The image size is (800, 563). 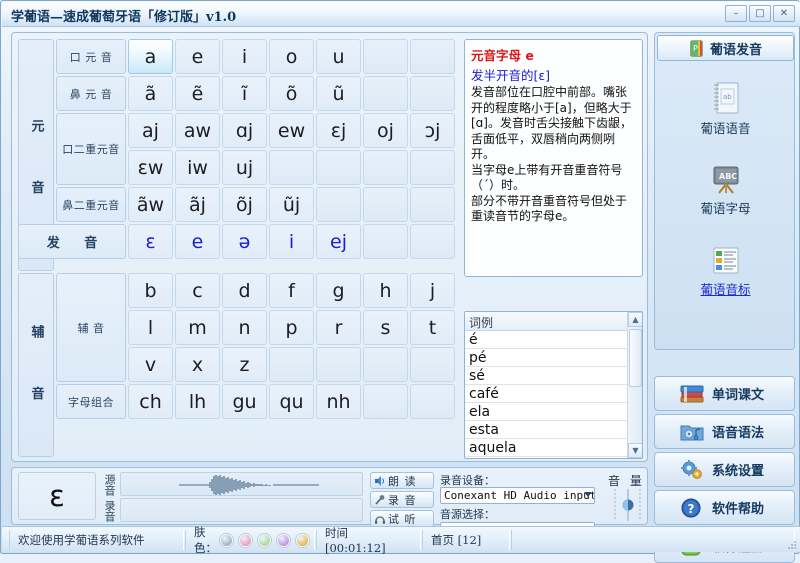 I want to click on phonetic-cell: ɔj, so click(x=432, y=130).